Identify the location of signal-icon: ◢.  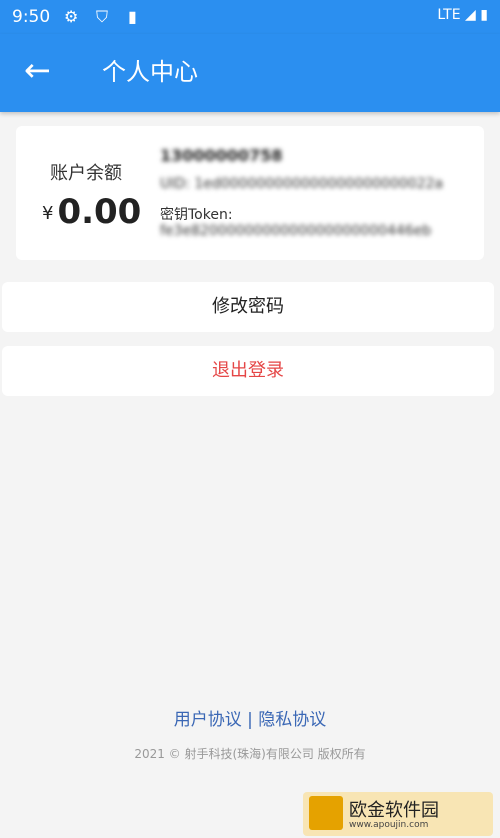
(470, 15).